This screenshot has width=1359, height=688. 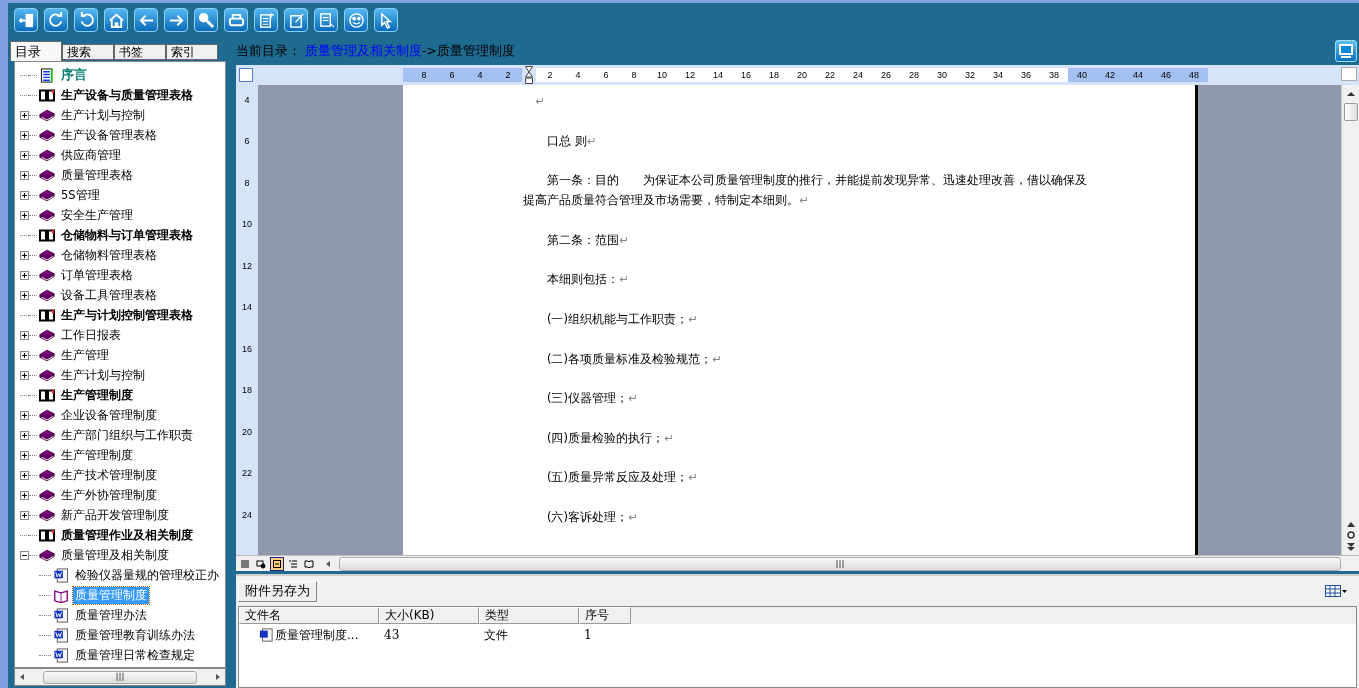 I want to click on save-attachment-button: 附件另存为, so click(x=277, y=591).